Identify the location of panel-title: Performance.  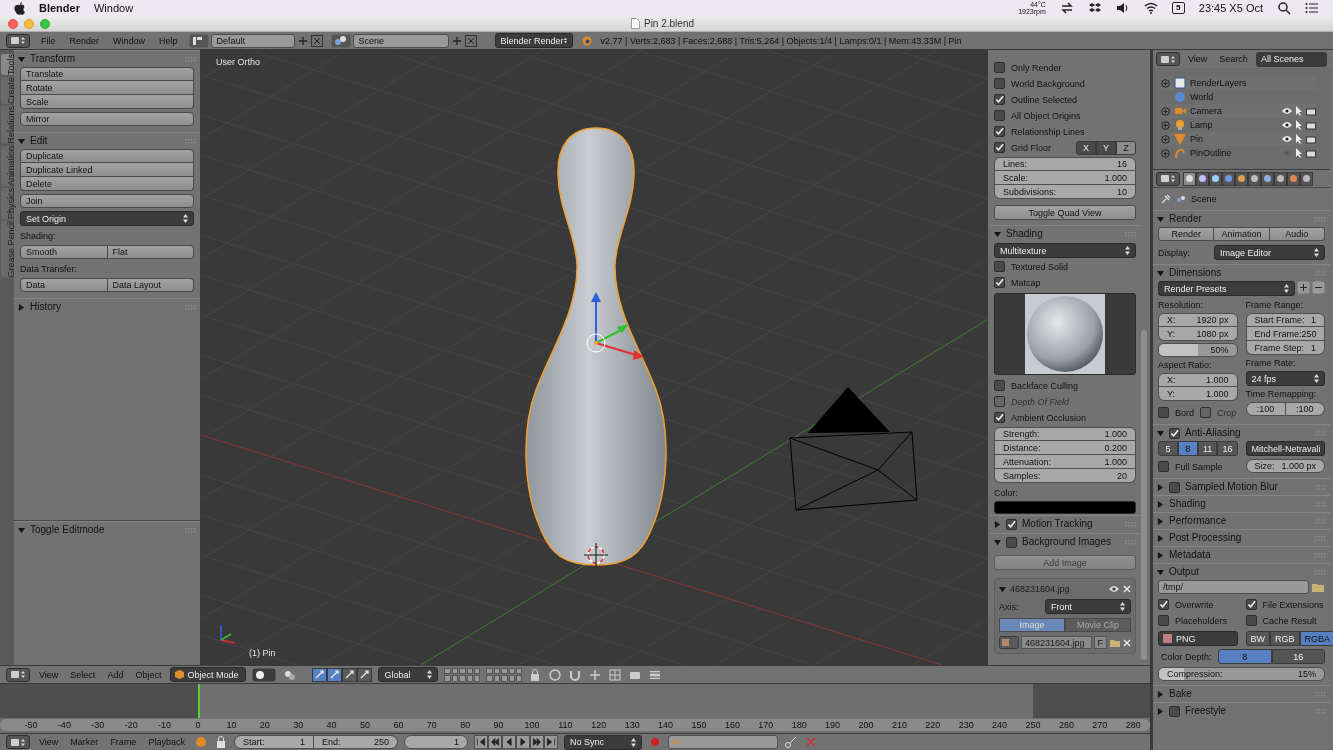
(1198, 521).